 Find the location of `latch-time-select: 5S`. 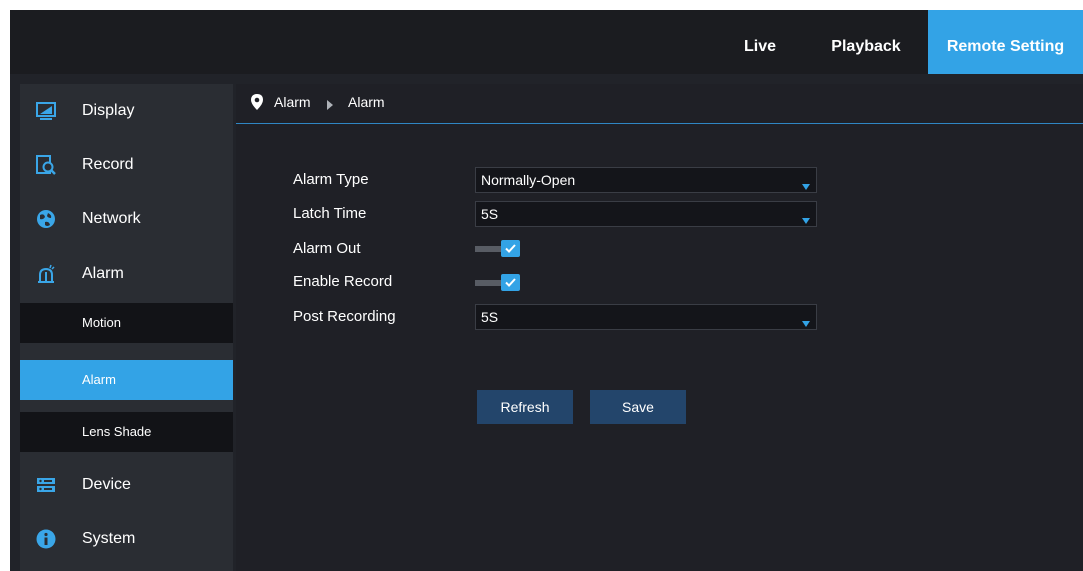

latch-time-select: 5S is located at coordinates (646, 214).